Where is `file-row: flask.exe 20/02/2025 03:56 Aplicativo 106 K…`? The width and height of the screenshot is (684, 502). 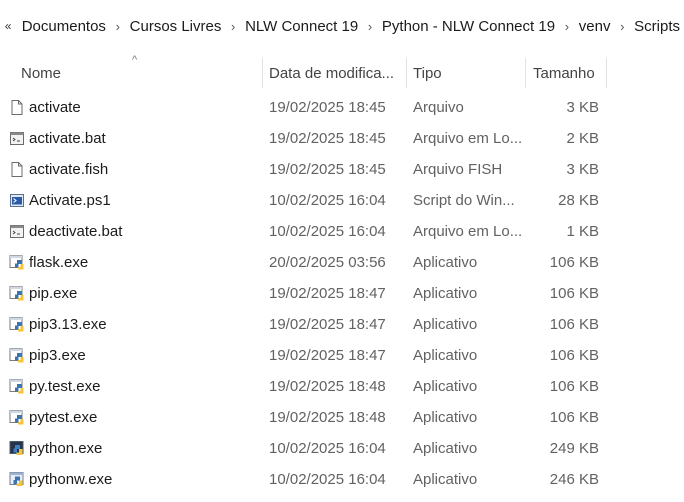
file-row: flask.exe 20/02/2025 03:56 Aplicativo 106 K… is located at coordinates (342, 262).